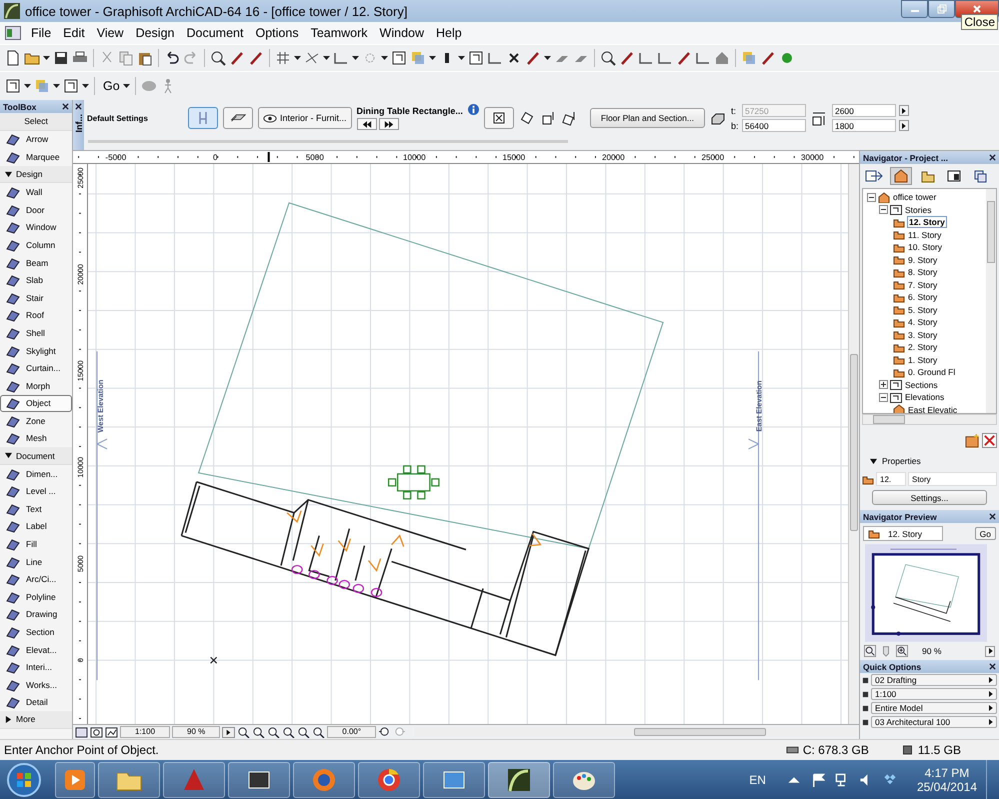 This screenshot has height=799, width=999. Describe the element at coordinates (36, 209) in the screenshot. I see `tool-item: Door` at that location.